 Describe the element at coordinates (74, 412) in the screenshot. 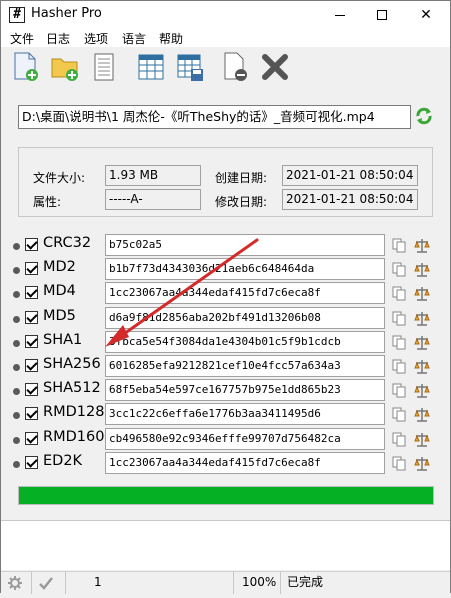

I see `hash-name: RMD128` at that location.